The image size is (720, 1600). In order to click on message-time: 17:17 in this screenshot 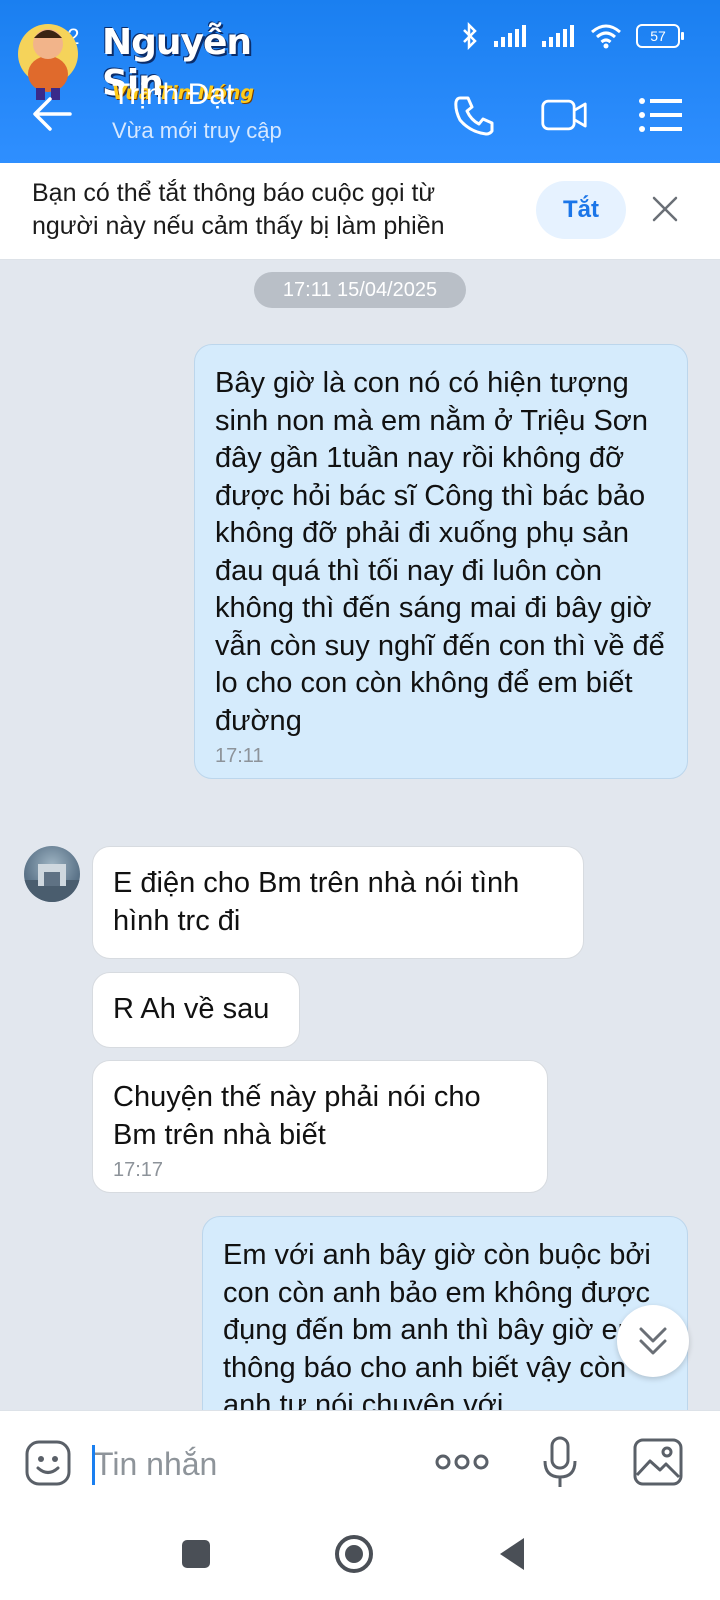, I will do `click(138, 1170)`.